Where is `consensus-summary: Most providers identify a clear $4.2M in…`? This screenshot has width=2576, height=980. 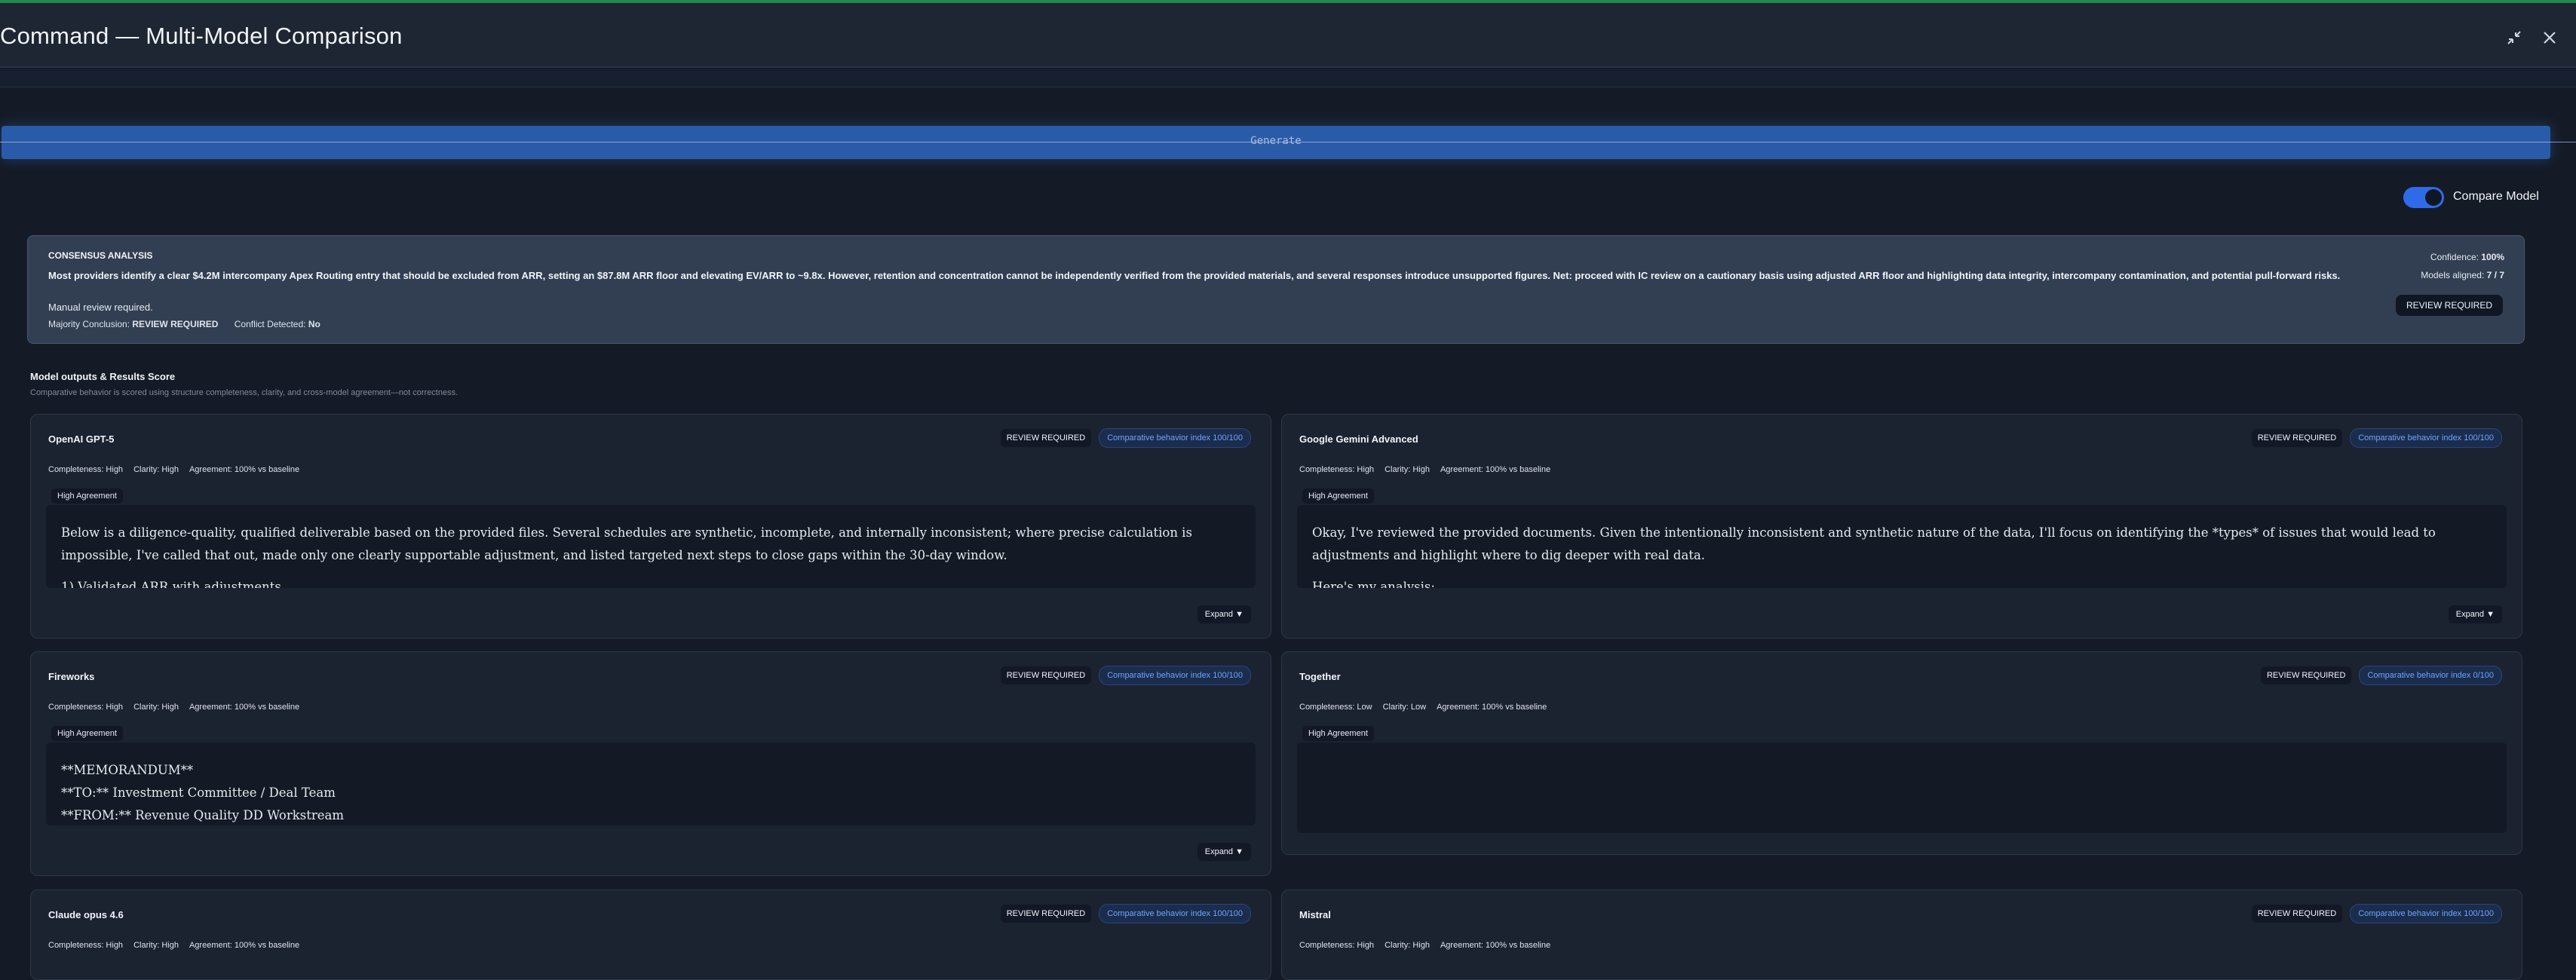 consensus-summary: Most providers identify a clear $4.2M in… is located at coordinates (1194, 275).